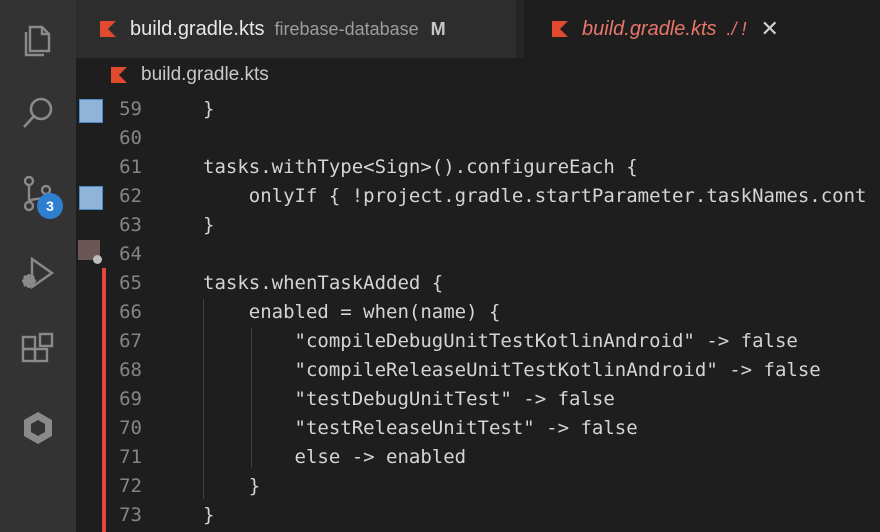 The height and width of the screenshot is (532, 880). I want to click on code-text: enabled = when(name) {, so click(352, 312).